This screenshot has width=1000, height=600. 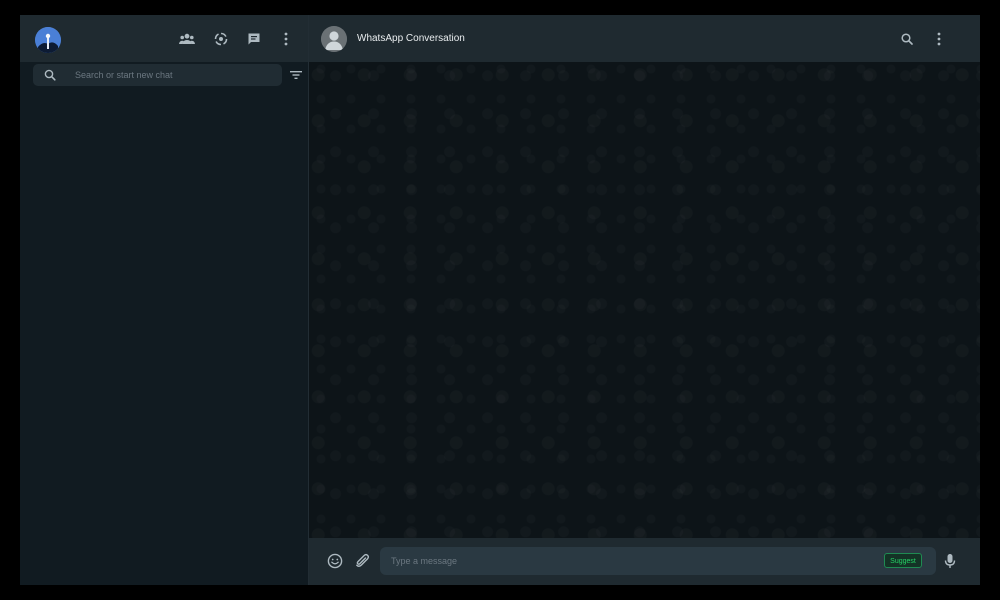 I want to click on message-box: Suggest, so click(x=658, y=561).